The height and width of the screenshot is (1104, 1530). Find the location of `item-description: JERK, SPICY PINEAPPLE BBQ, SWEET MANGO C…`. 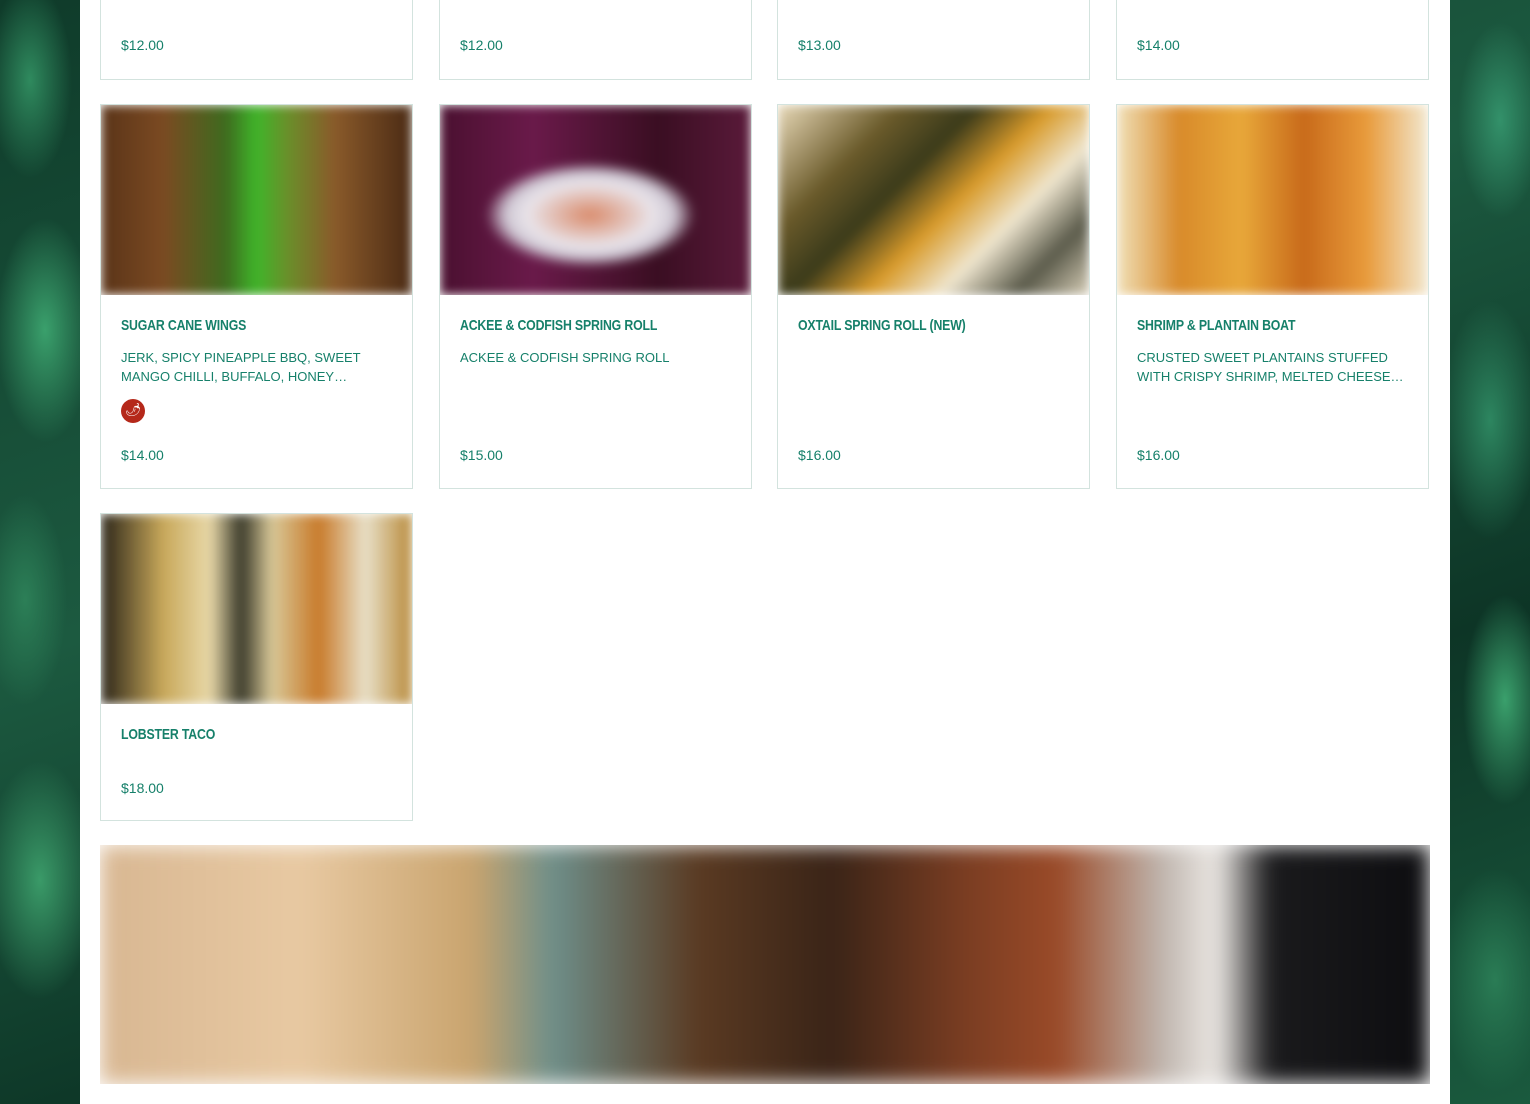

item-description: JERK, SPICY PINEAPPLE BBQ, SWEET MANGO C… is located at coordinates (241, 367).